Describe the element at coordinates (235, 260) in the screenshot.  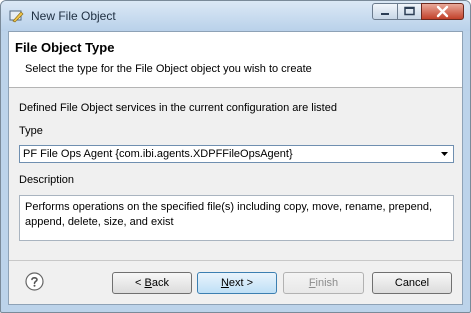
I see `button-bar-separator` at that location.